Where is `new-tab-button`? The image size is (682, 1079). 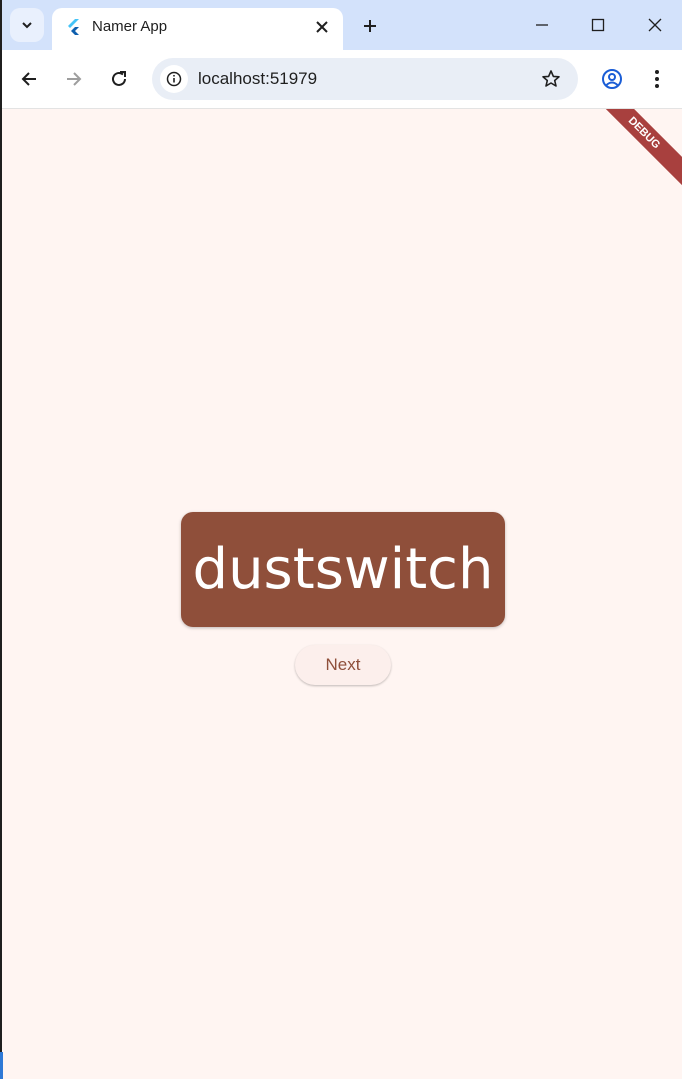
new-tab-button is located at coordinates (370, 26).